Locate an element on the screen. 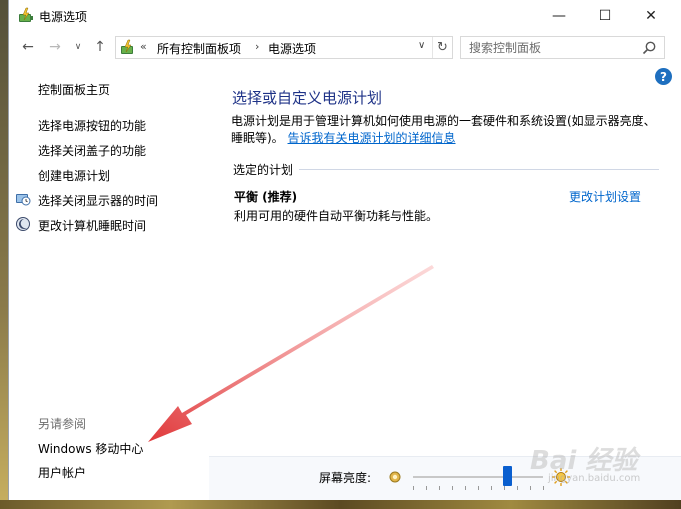 The width and height of the screenshot is (681, 509). desktop-background-bottom is located at coordinates (340, 504).